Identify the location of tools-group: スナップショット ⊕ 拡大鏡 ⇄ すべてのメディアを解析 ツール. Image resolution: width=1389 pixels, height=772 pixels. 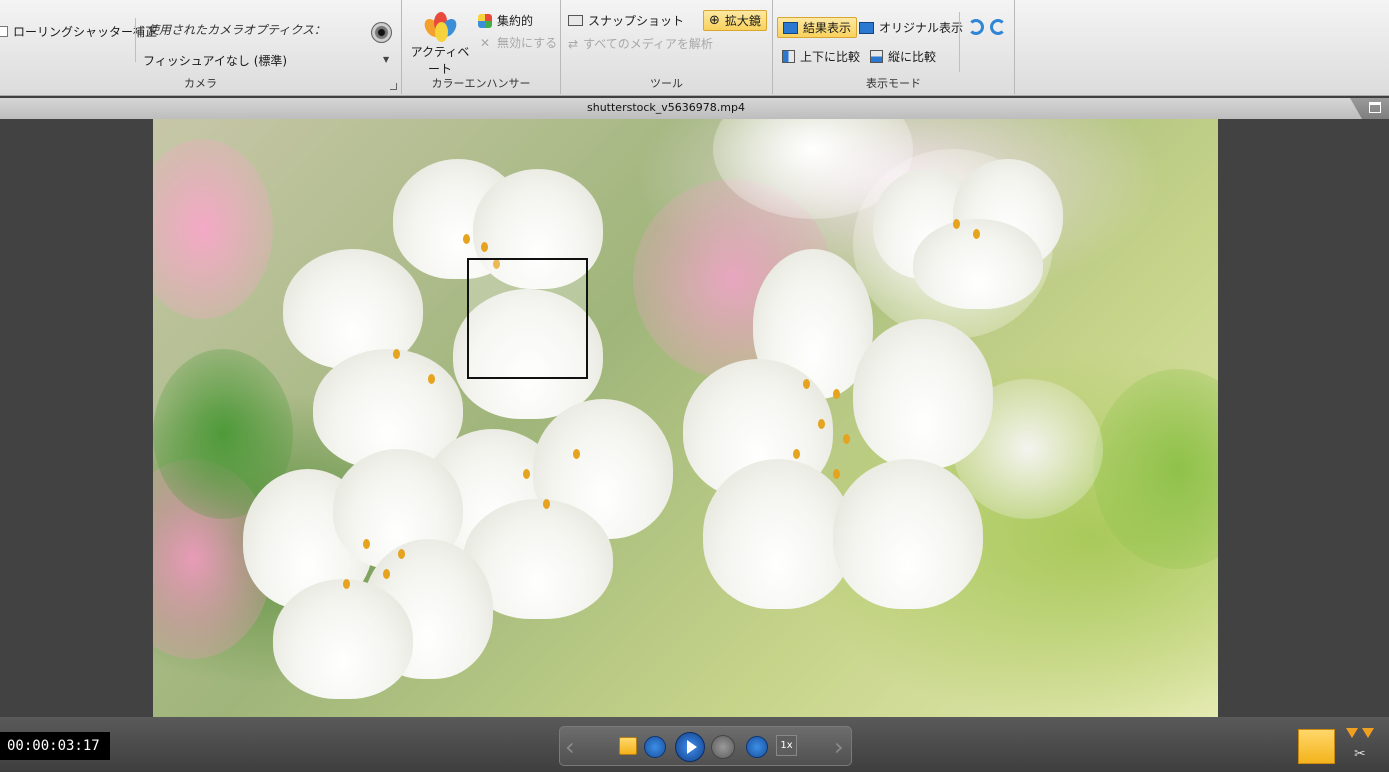
(667, 47).